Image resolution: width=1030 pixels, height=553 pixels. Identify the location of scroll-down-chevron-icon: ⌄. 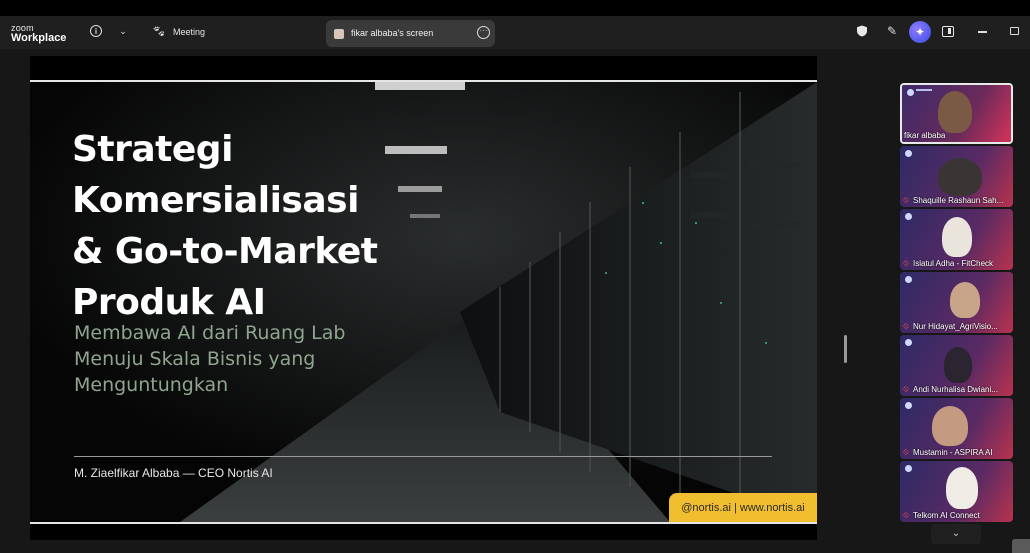
(956, 534).